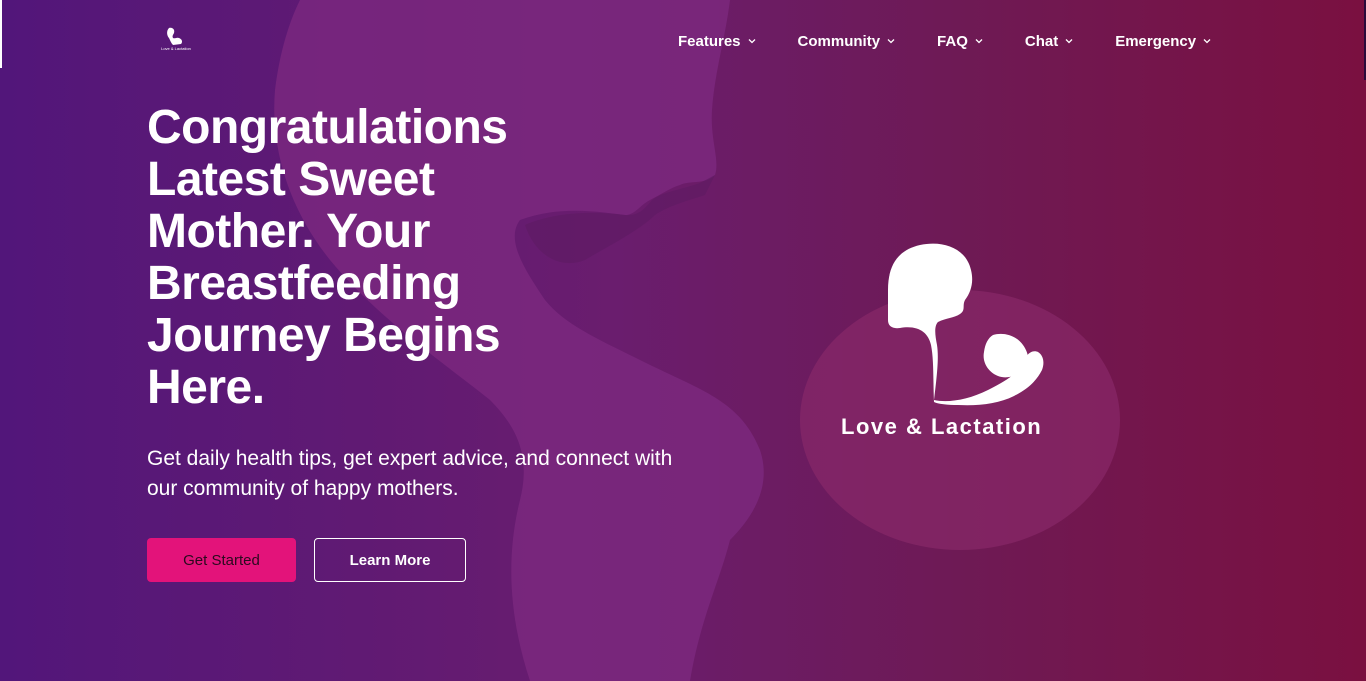  I want to click on brand-logo: Love & Lactation, so click(176, 40).